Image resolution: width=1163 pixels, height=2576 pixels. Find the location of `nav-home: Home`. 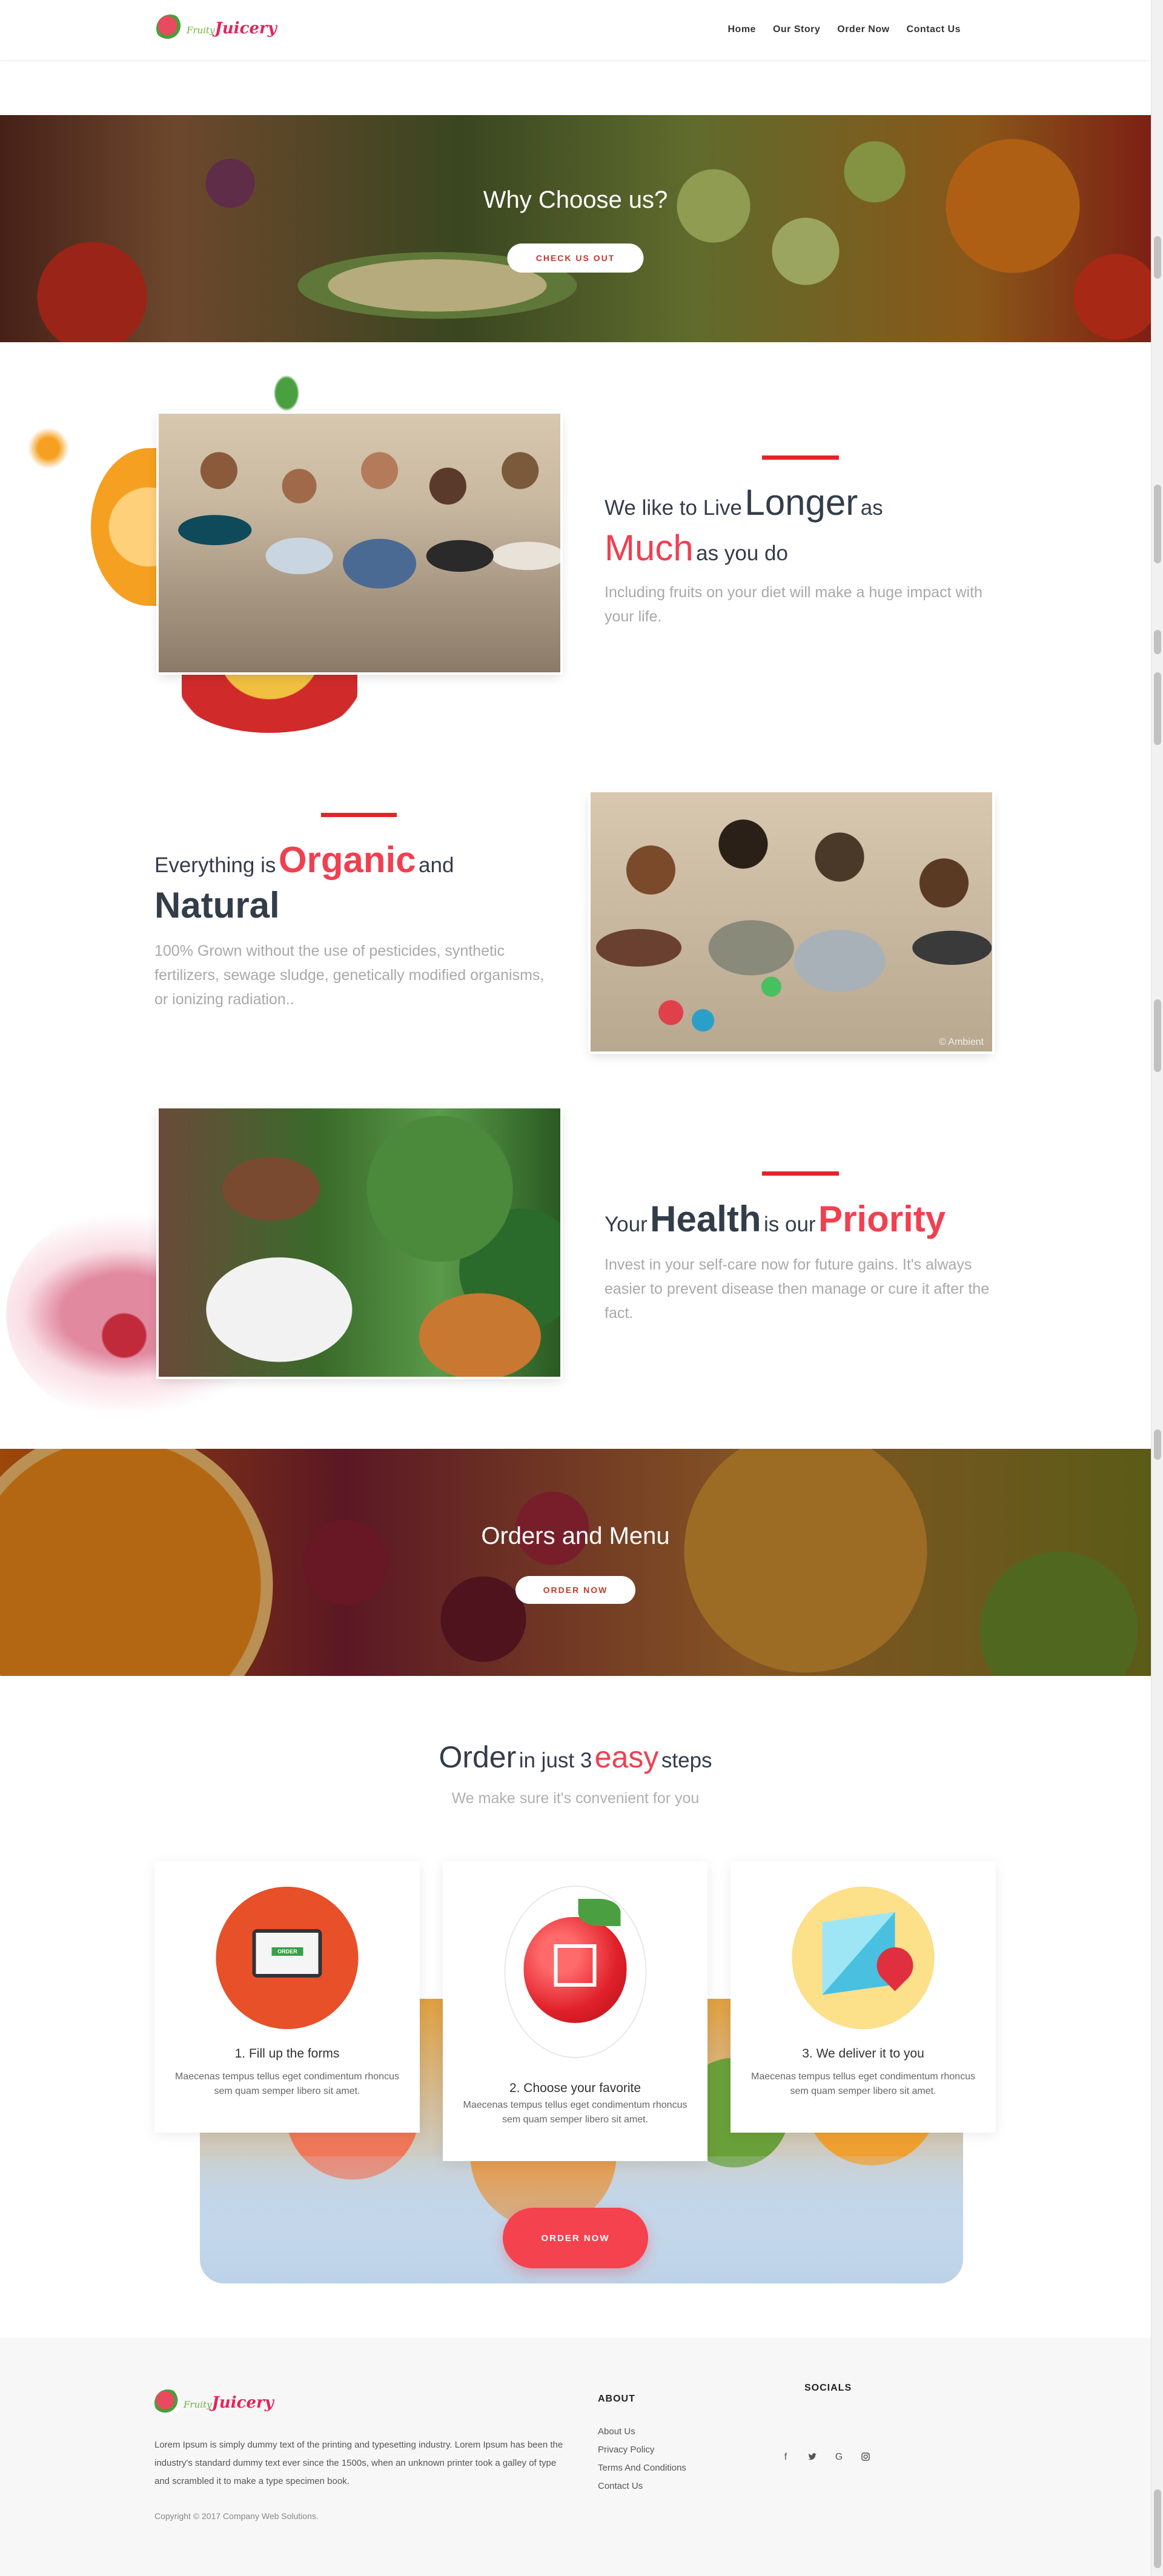

nav-home: Home is located at coordinates (742, 29).